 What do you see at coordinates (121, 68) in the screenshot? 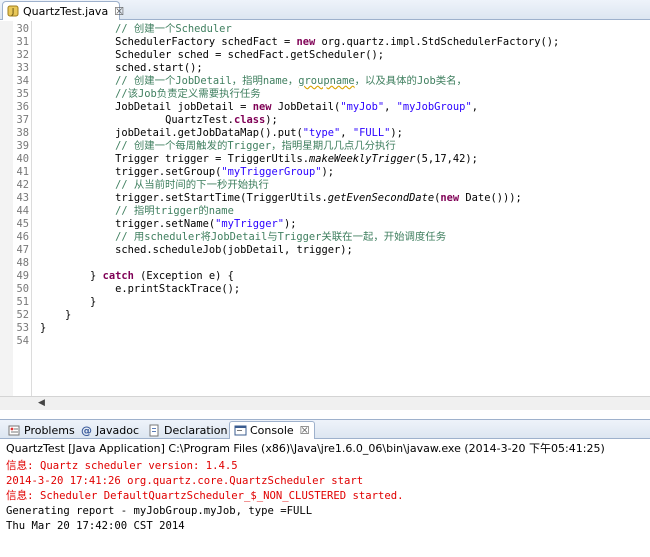
I see `code-token: sched.start();` at bounding box center [121, 68].